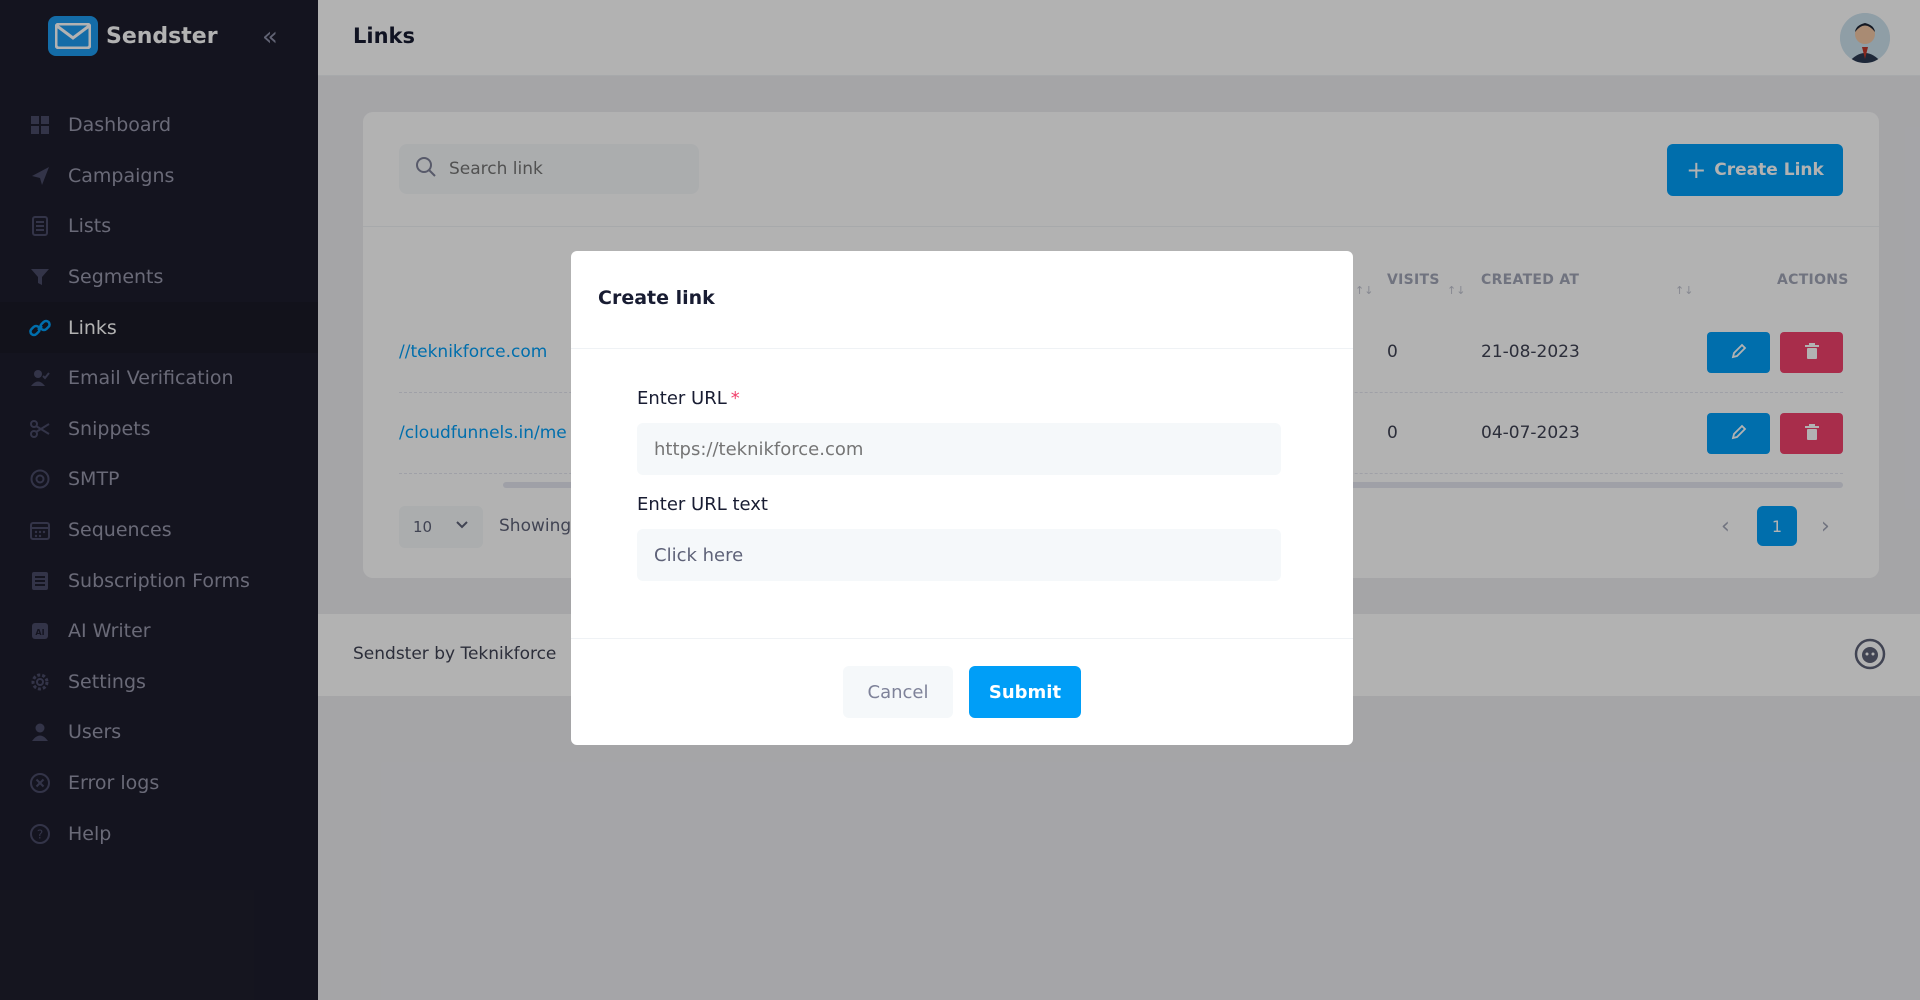  I want to click on url-field-label: Enter URL *, so click(688, 398).